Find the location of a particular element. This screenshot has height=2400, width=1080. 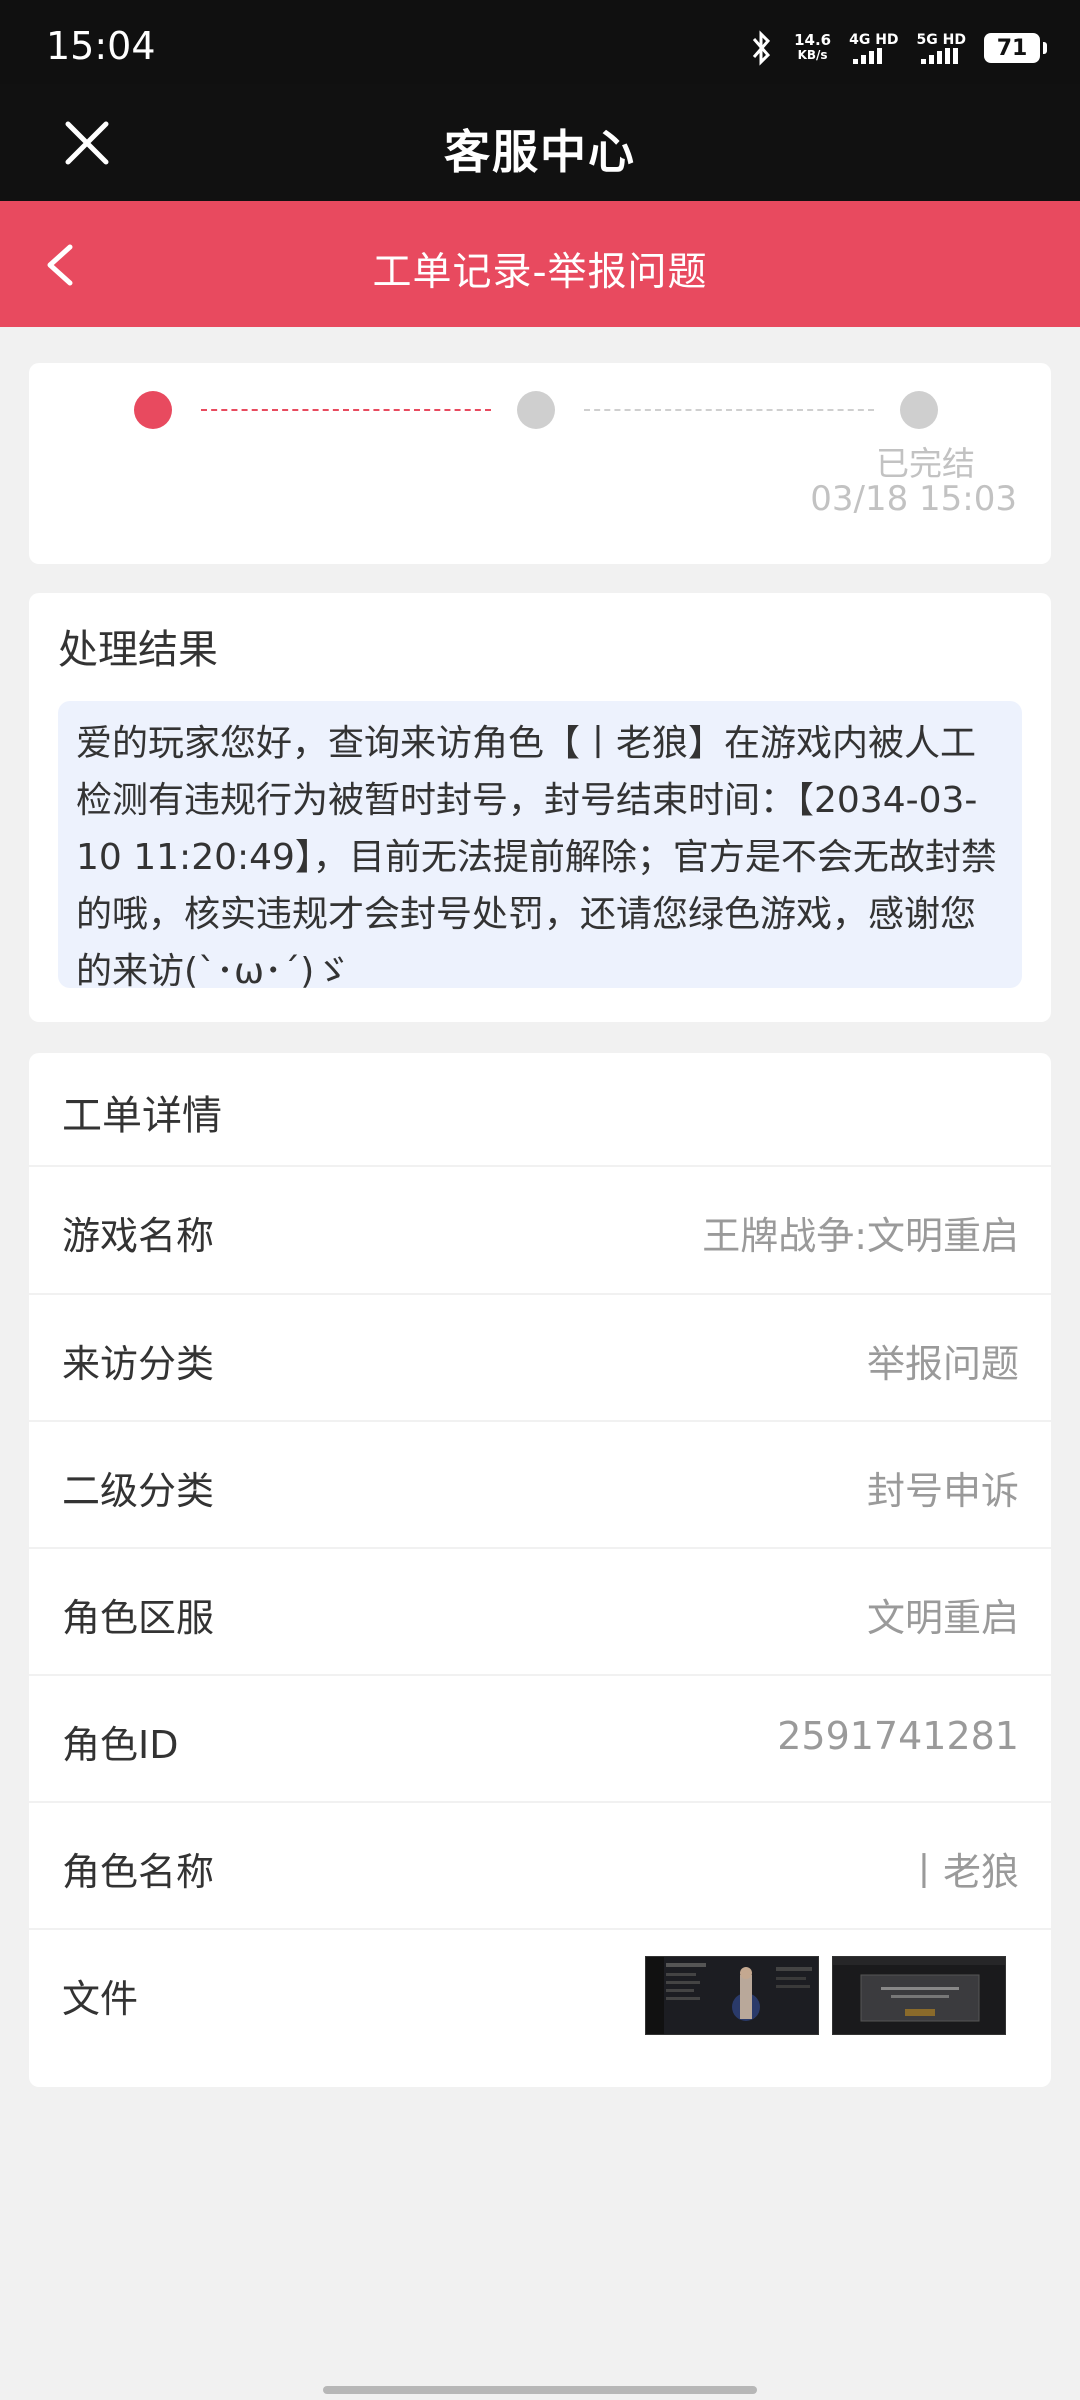

status-icons: 14.6 KB/s 4G HD 5G HD 71 is located at coordinates (897, 48).